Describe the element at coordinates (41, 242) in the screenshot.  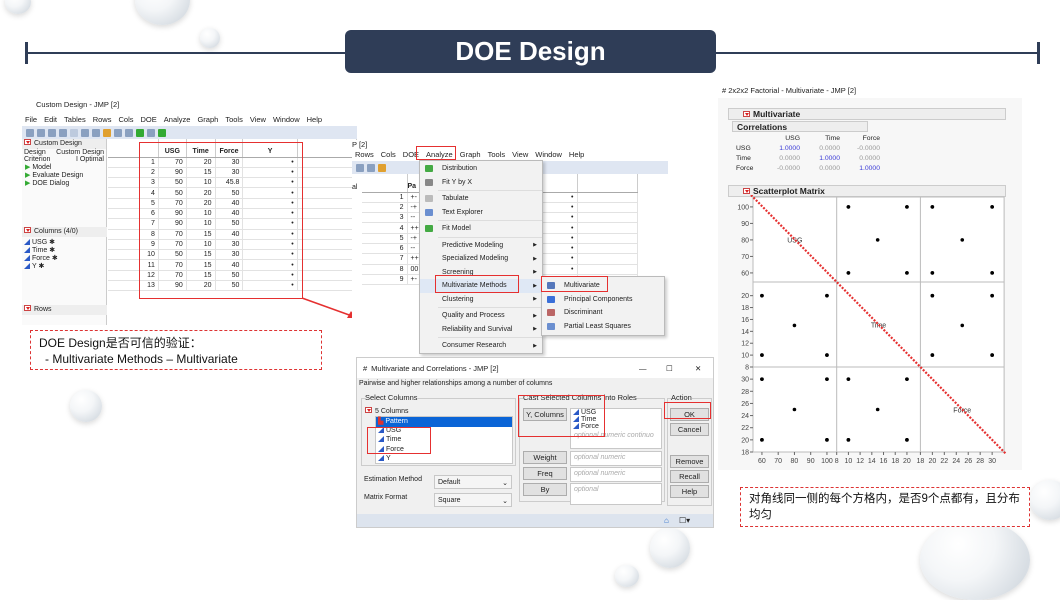
I see `column-item: USG ✱` at that location.